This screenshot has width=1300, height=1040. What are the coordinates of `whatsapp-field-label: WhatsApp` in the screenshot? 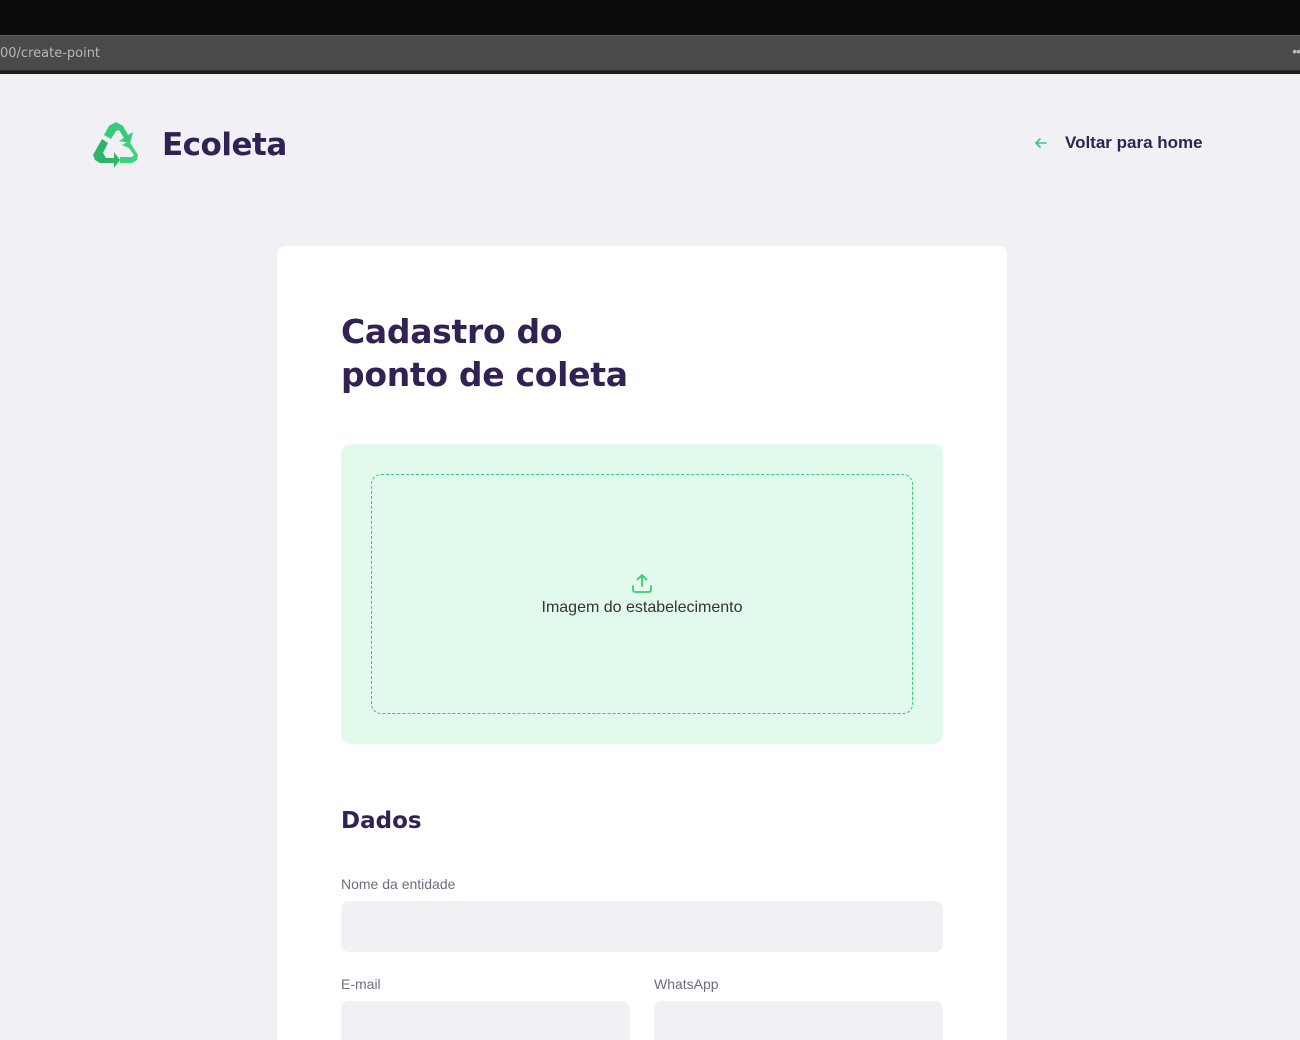 It's located at (686, 984).